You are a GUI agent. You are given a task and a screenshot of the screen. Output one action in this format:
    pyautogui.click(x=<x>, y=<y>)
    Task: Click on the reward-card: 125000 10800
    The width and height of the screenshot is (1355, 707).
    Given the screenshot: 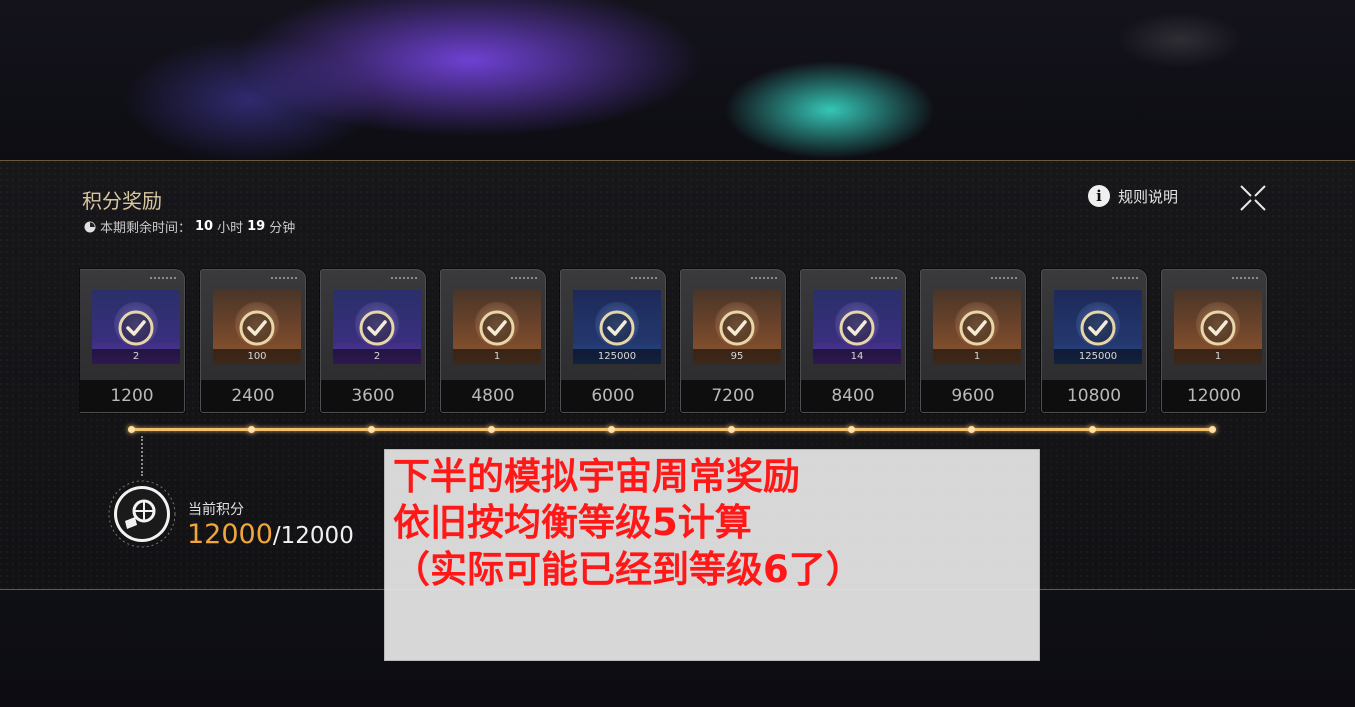 What is the action you would take?
    pyautogui.click(x=1094, y=341)
    